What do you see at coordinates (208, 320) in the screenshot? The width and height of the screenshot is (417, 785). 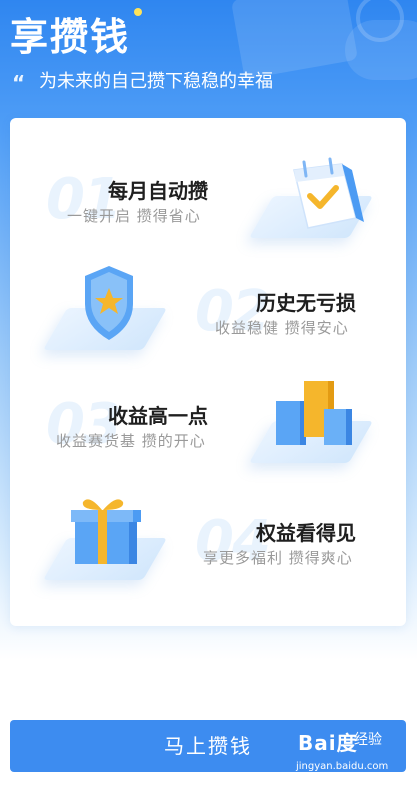 I see `feature-no-loss: 02 历史无亏损 收益稳健 攒得安心` at bounding box center [208, 320].